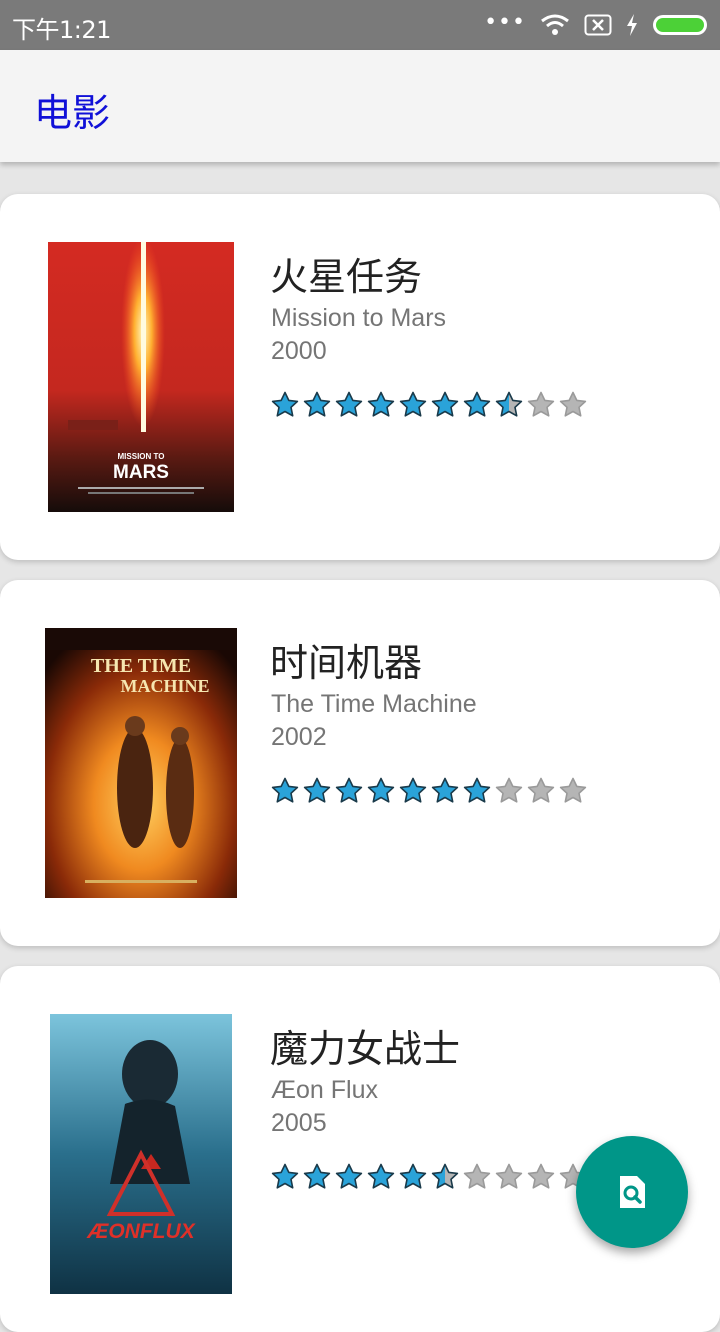  Describe the element at coordinates (299, 737) in the screenshot. I see `movie-year: 2002` at that location.